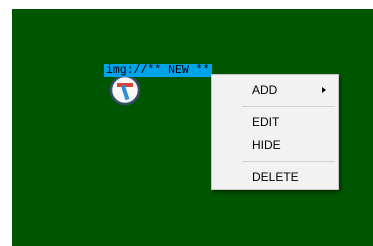  Describe the element at coordinates (265, 90) in the screenshot. I see `menu-item-add-label: ADD` at that location.